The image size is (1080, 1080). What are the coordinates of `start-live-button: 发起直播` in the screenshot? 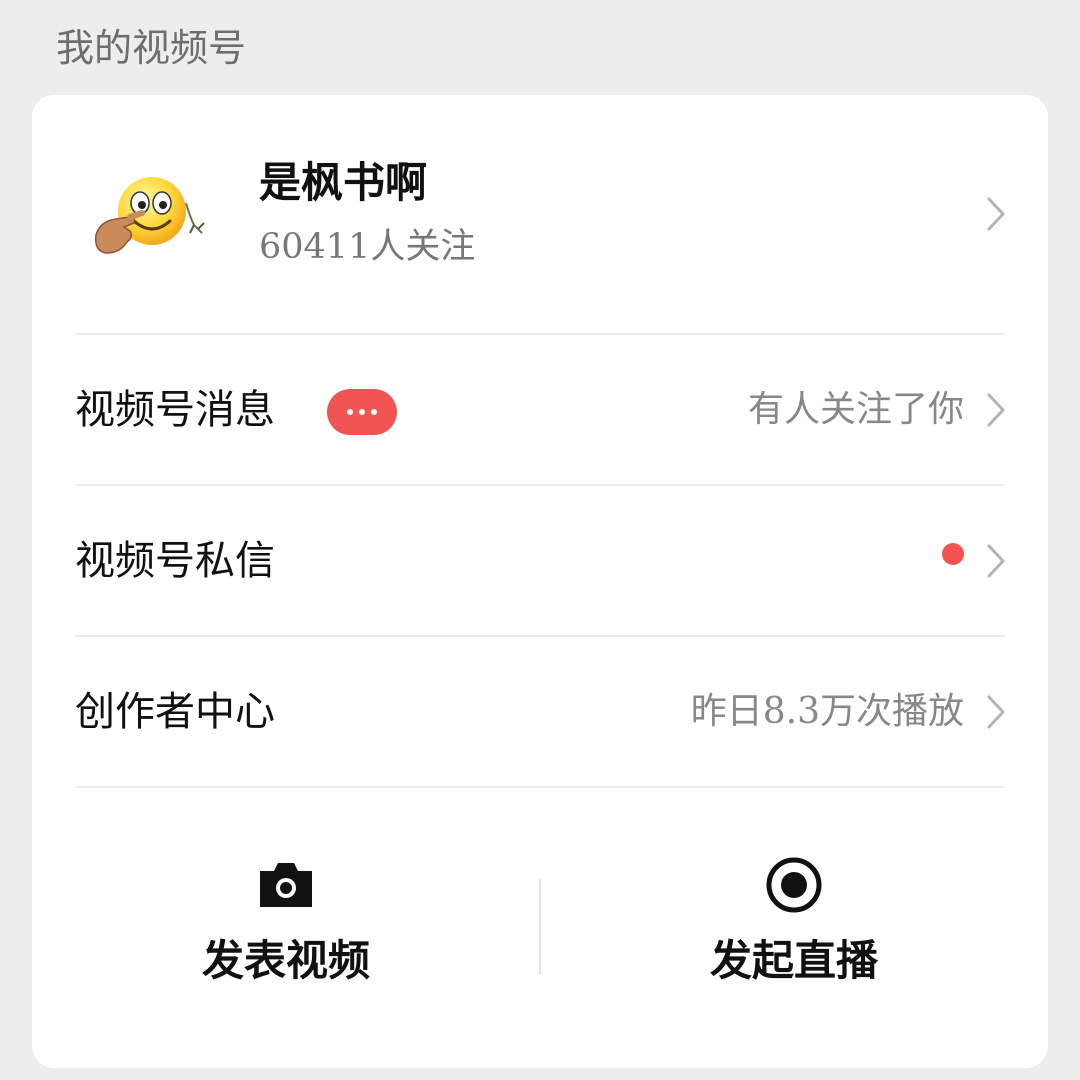 It's located at (794, 927).